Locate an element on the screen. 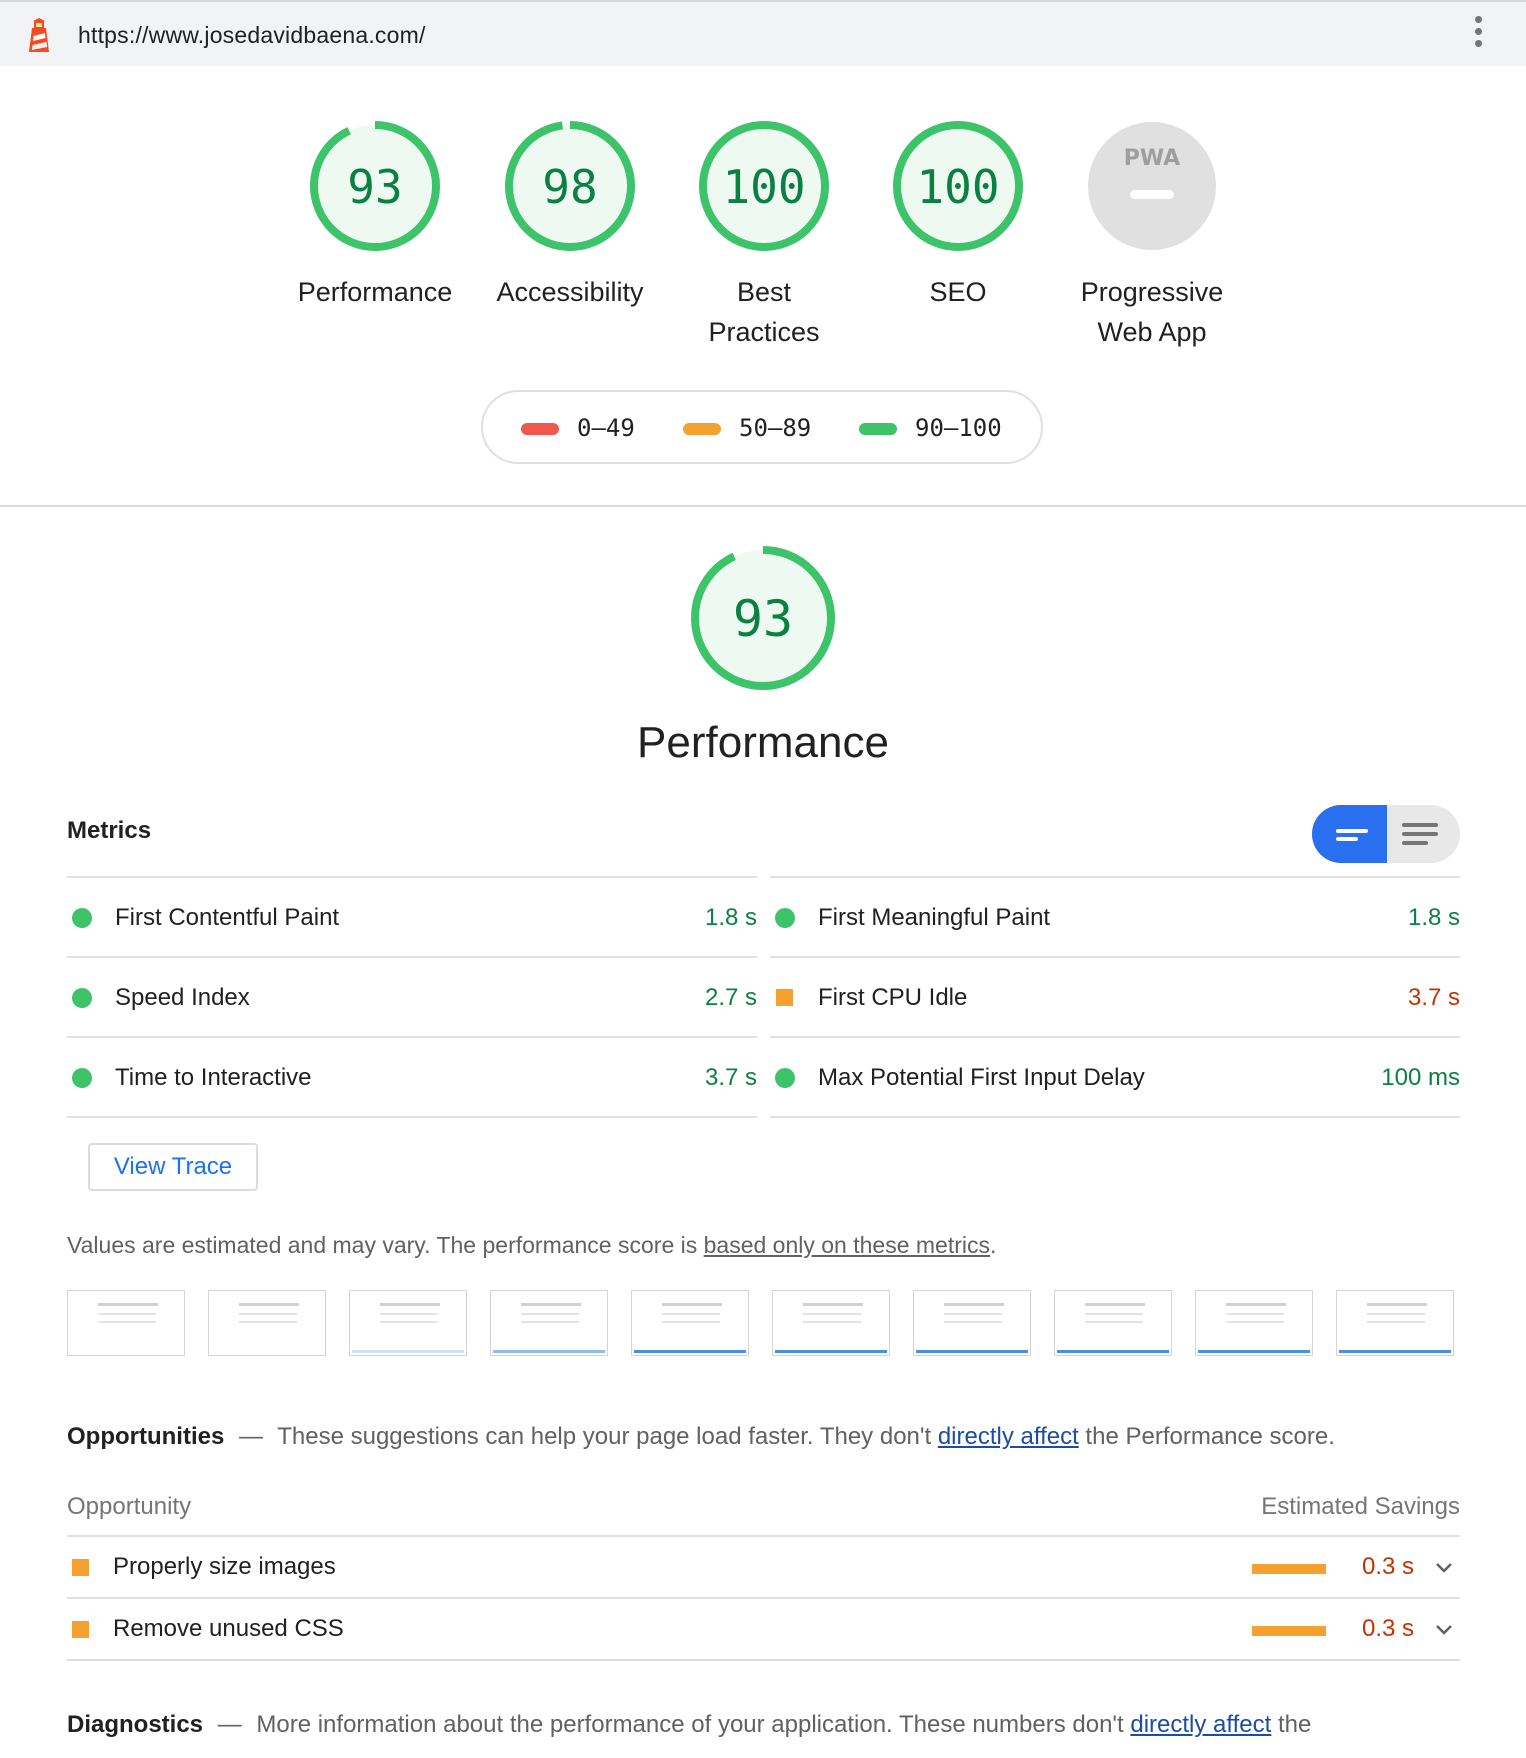 The height and width of the screenshot is (1758, 1526). metric-row: First Contentful Paint 1.8 s is located at coordinates (412, 916).